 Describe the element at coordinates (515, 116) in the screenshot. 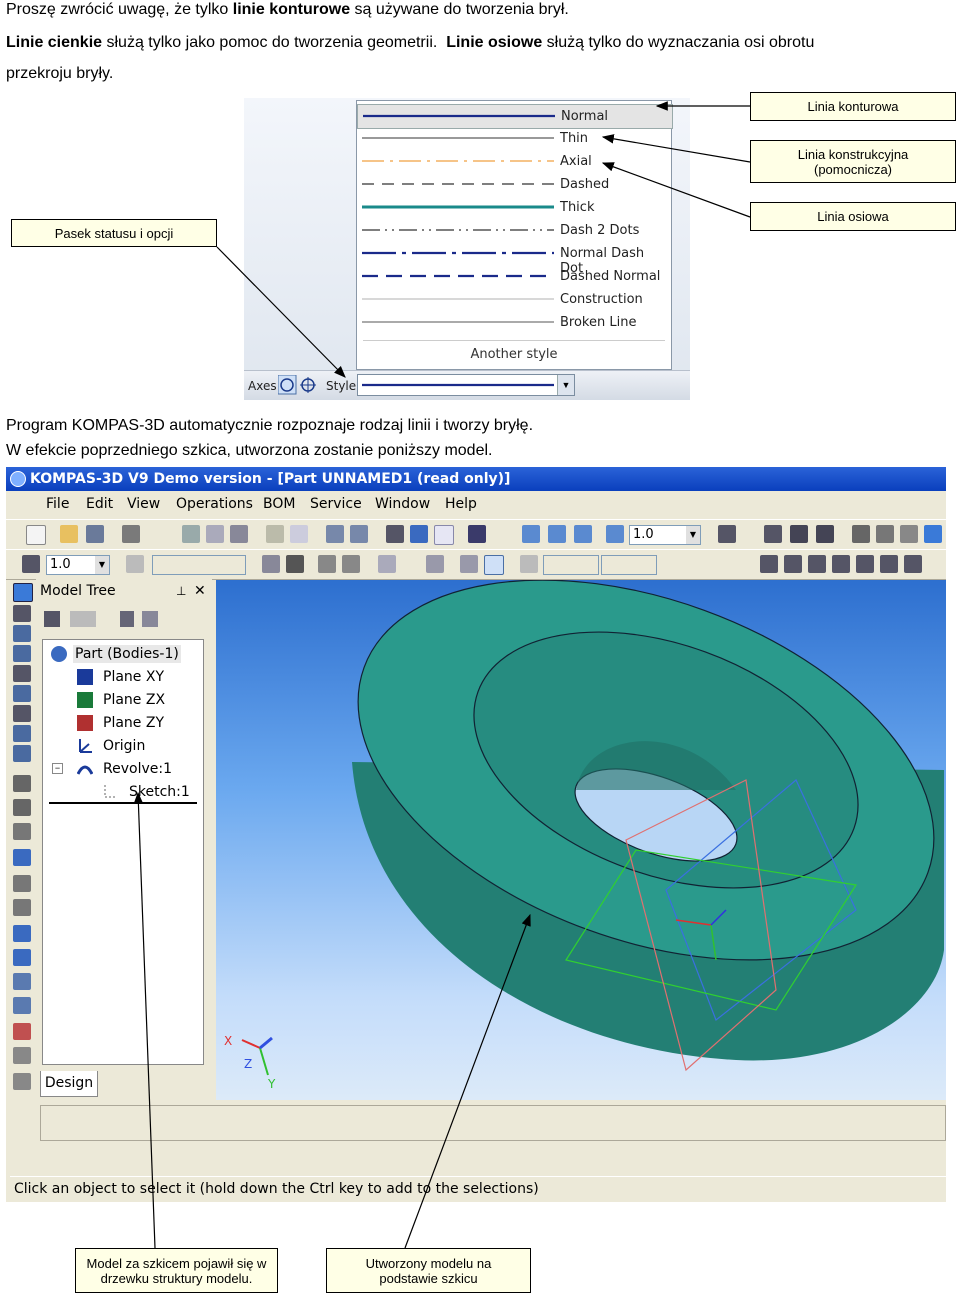

I see `style-item-normal: Normal` at that location.